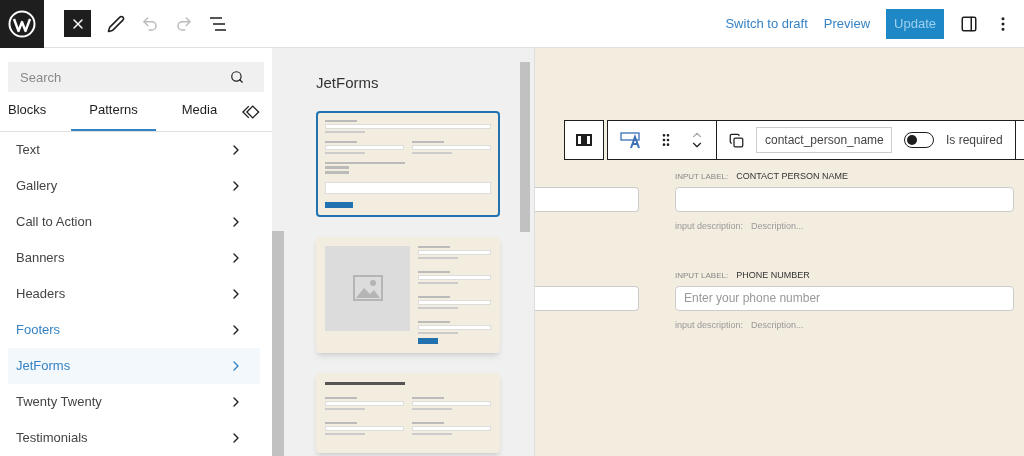 This screenshot has height=456, width=1024. Describe the element at coordinates (136, 77) in the screenshot. I see `search-field: Search` at that location.